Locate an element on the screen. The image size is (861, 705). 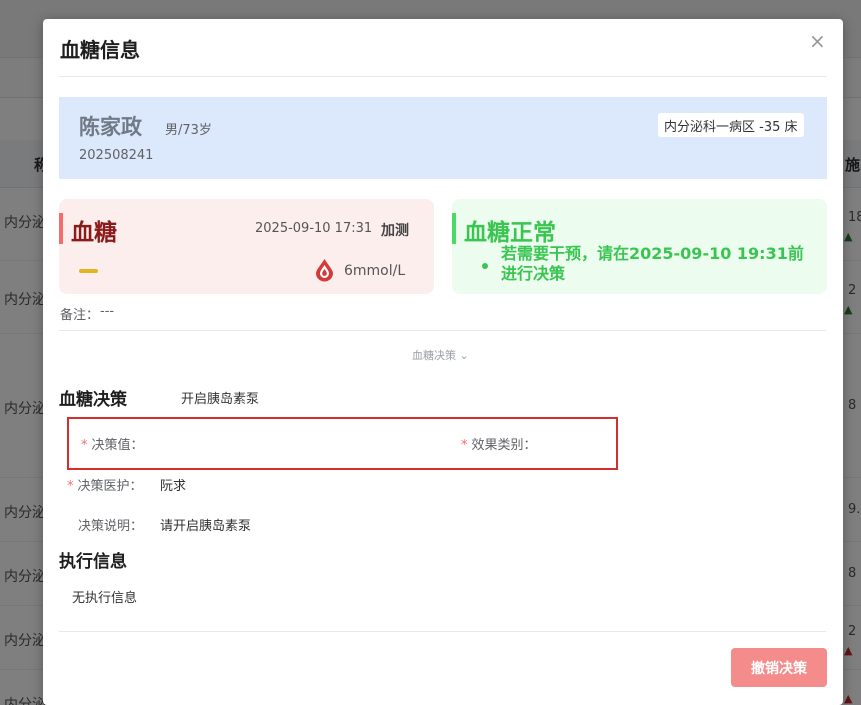
status-message: 若需要干预，请在2025-09-10 19:31前进行决策 is located at coordinates (652, 263).